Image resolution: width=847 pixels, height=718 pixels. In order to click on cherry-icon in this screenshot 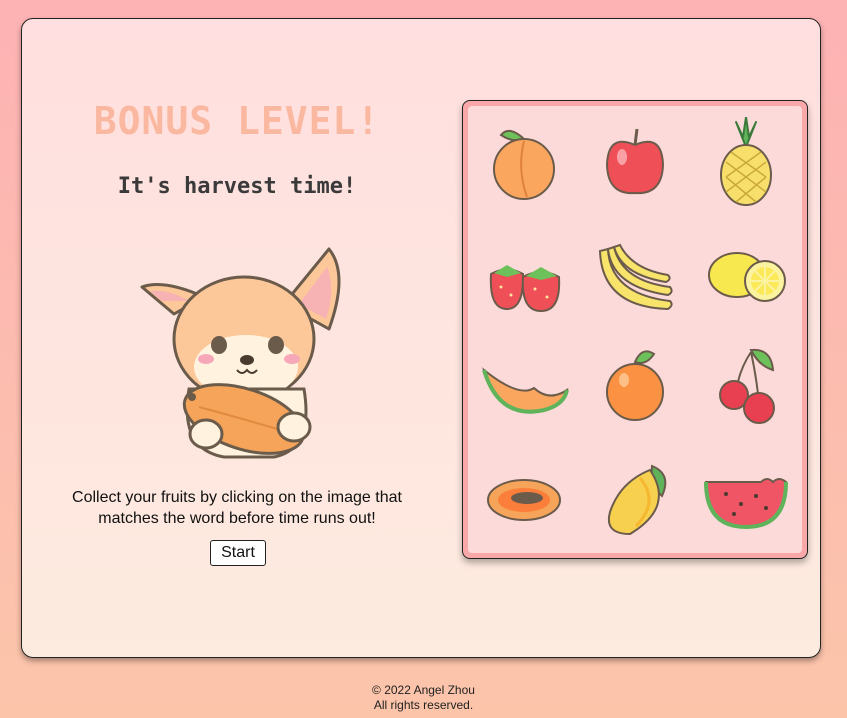, I will do `click(747, 387)`.